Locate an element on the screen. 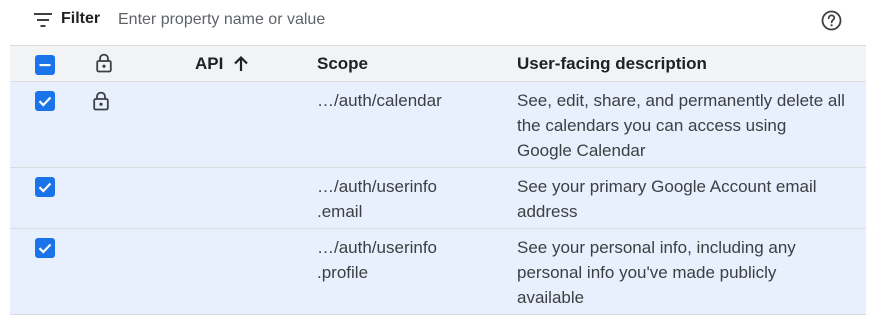 Image resolution: width=875 pixels, height=316 pixels. scope-line: .profile is located at coordinates (343, 272).